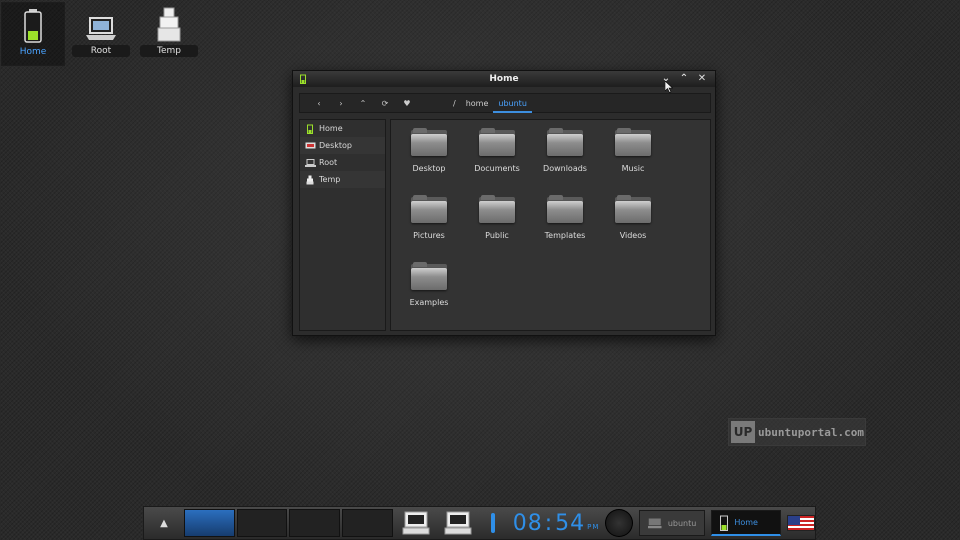  What do you see at coordinates (429, 168) in the screenshot?
I see `folder-label: Desktop` at bounding box center [429, 168].